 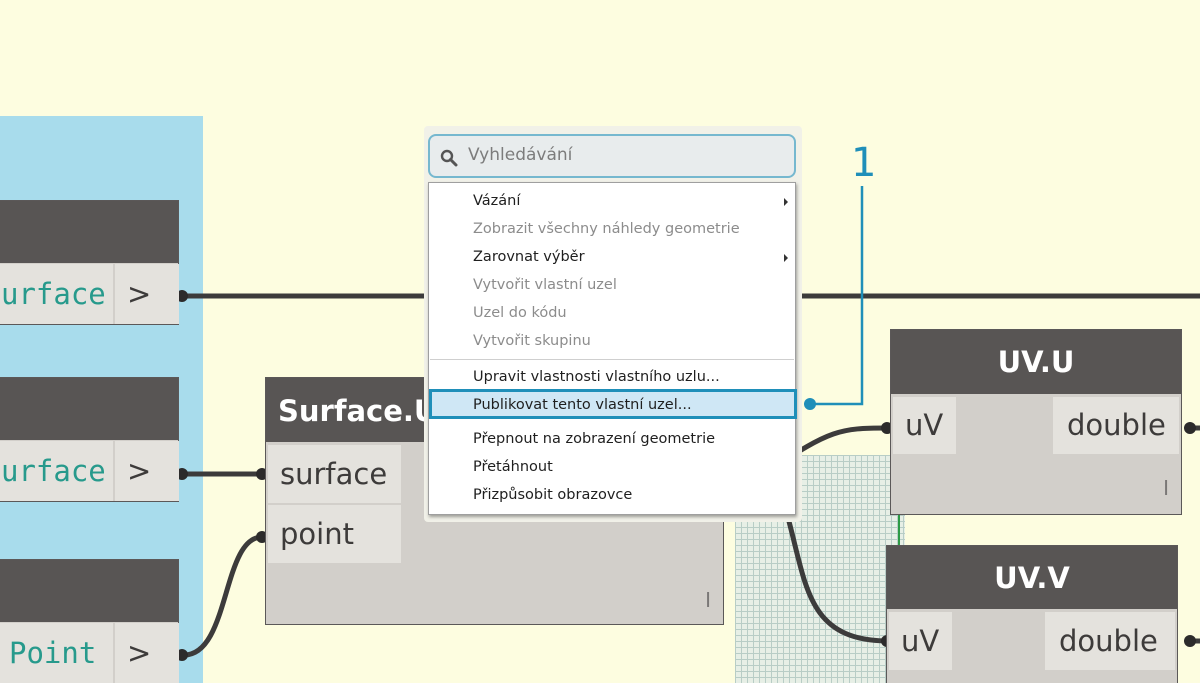 I want to click on callout-leader-line, so click(x=834, y=298).